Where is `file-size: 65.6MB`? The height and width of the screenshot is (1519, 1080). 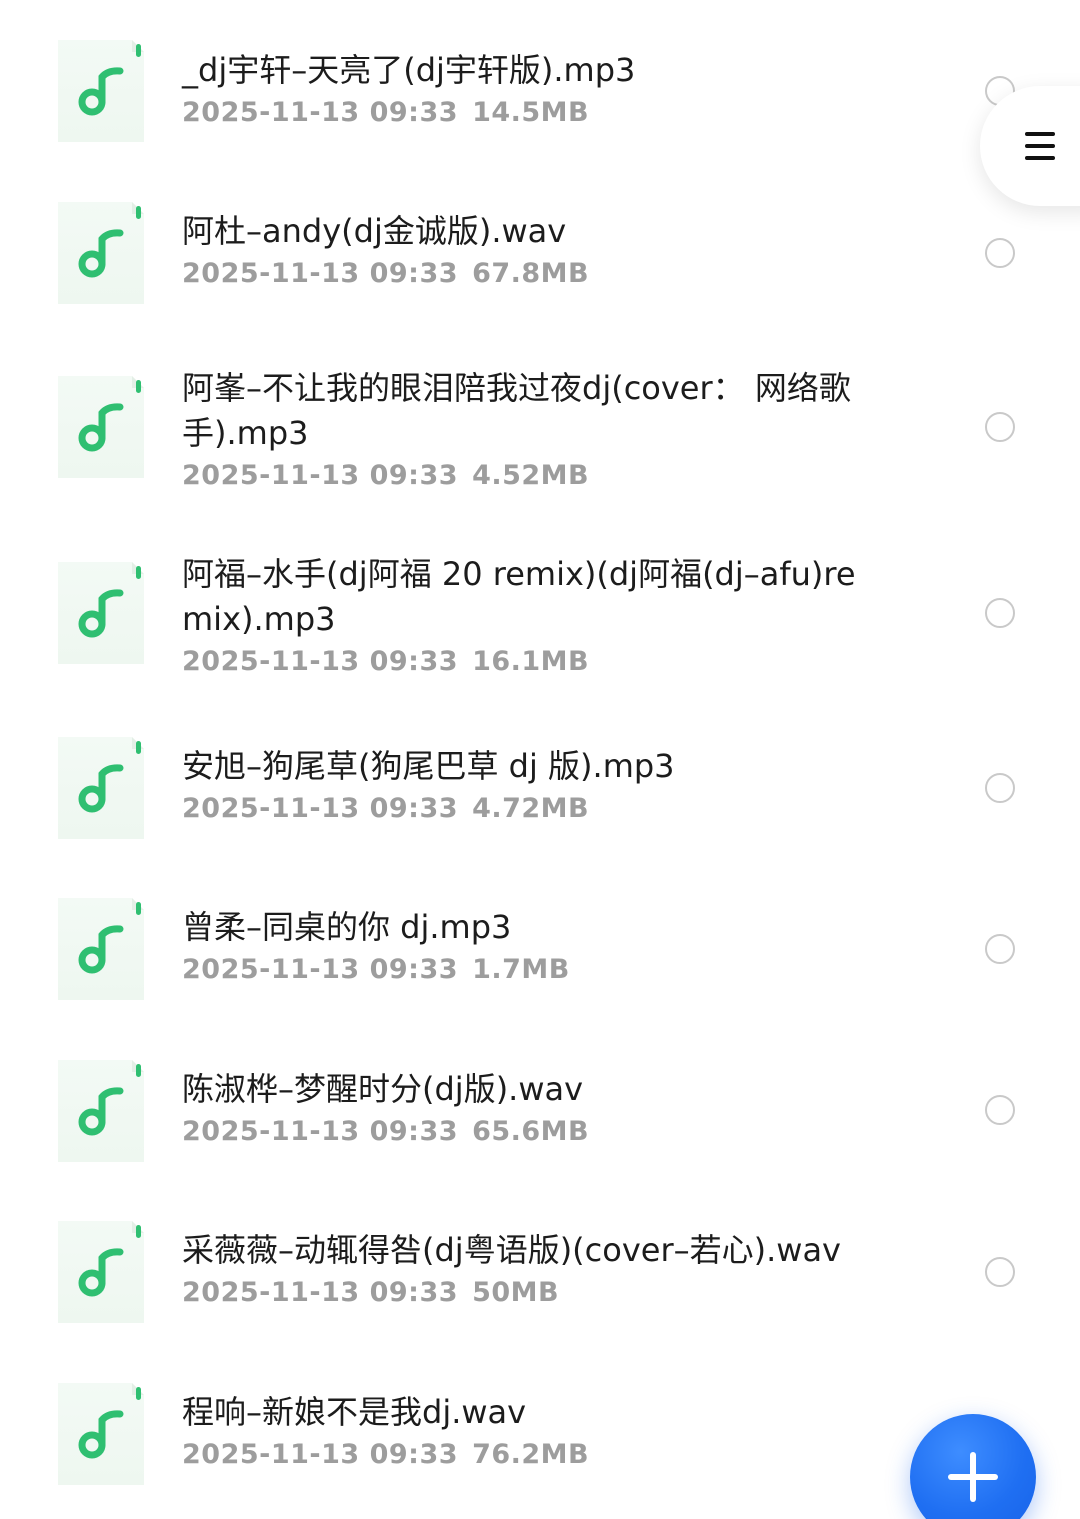
file-size: 65.6MB is located at coordinates (531, 1131).